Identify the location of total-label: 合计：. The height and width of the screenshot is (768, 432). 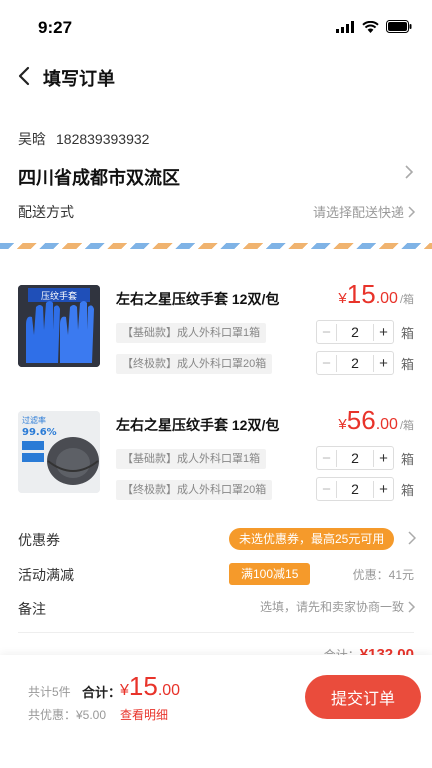
(102, 692).